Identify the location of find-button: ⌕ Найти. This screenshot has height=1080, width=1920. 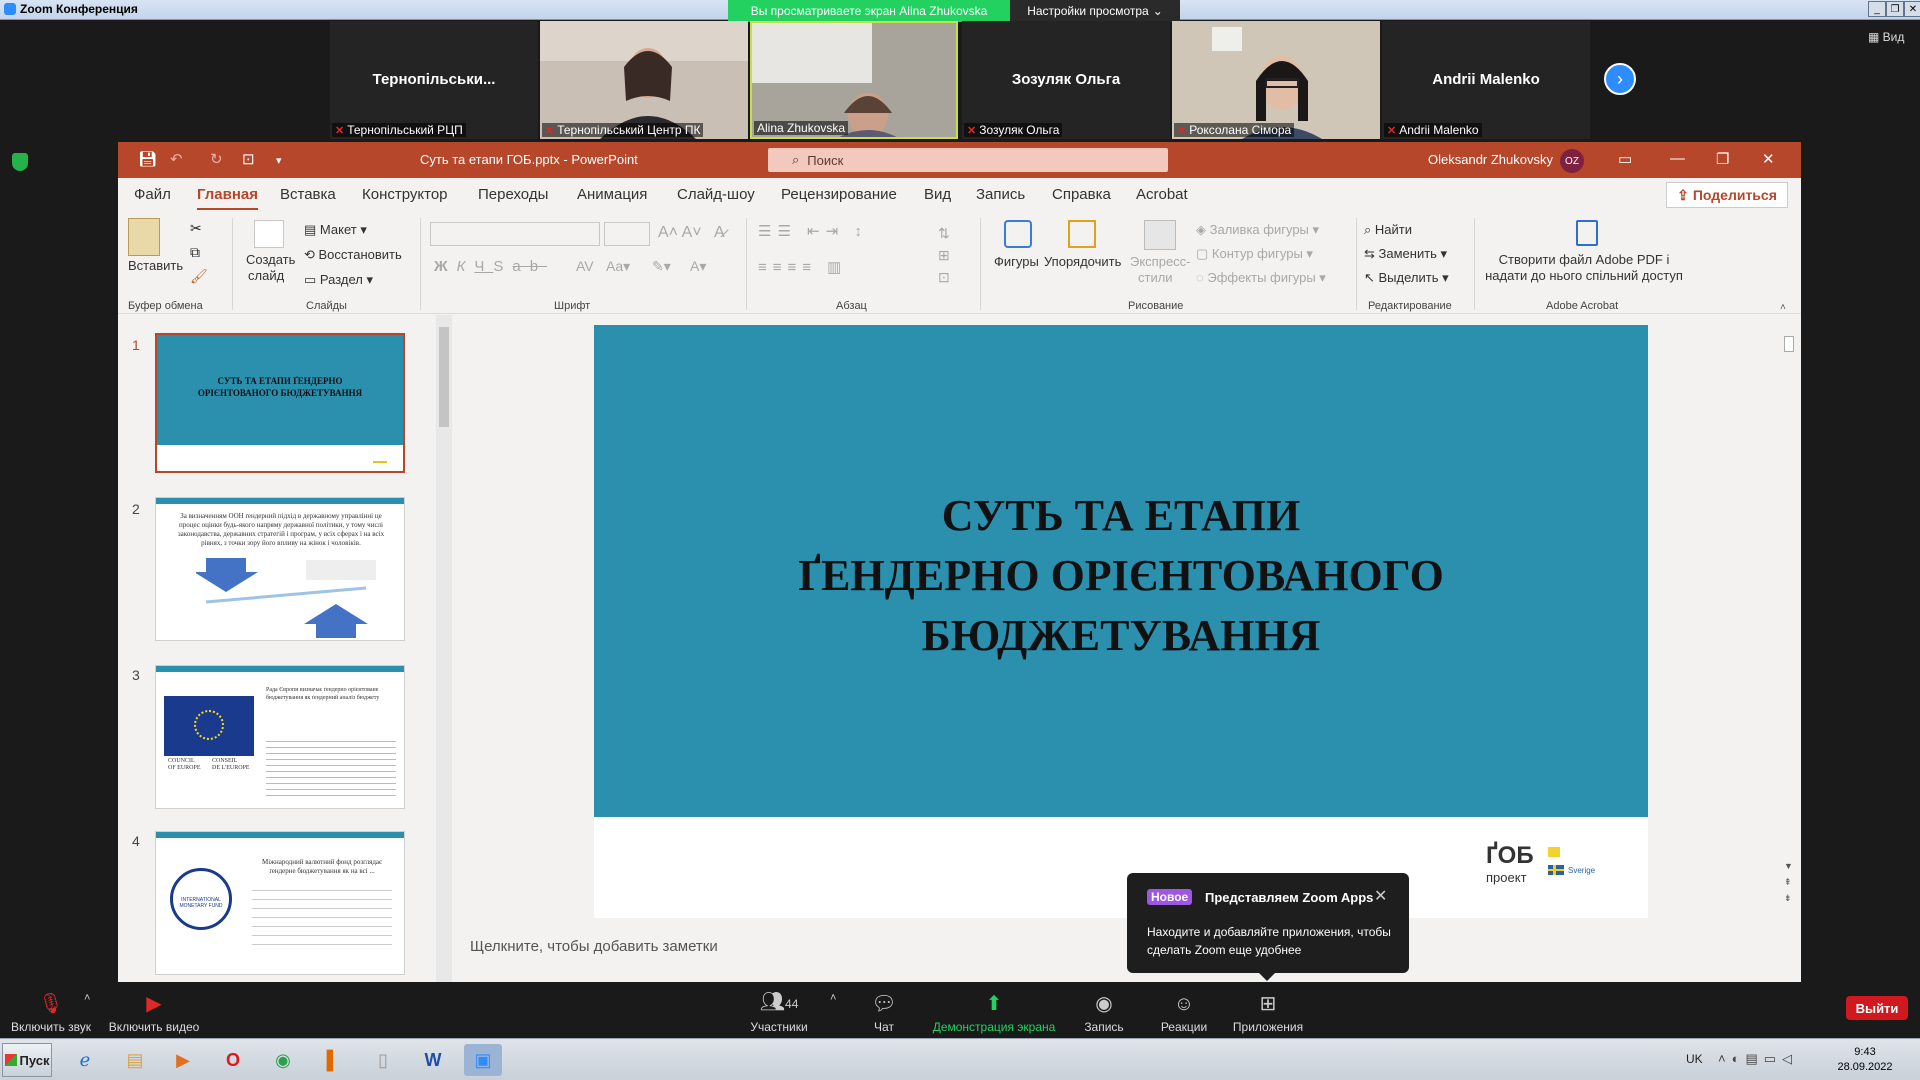
(1388, 230).